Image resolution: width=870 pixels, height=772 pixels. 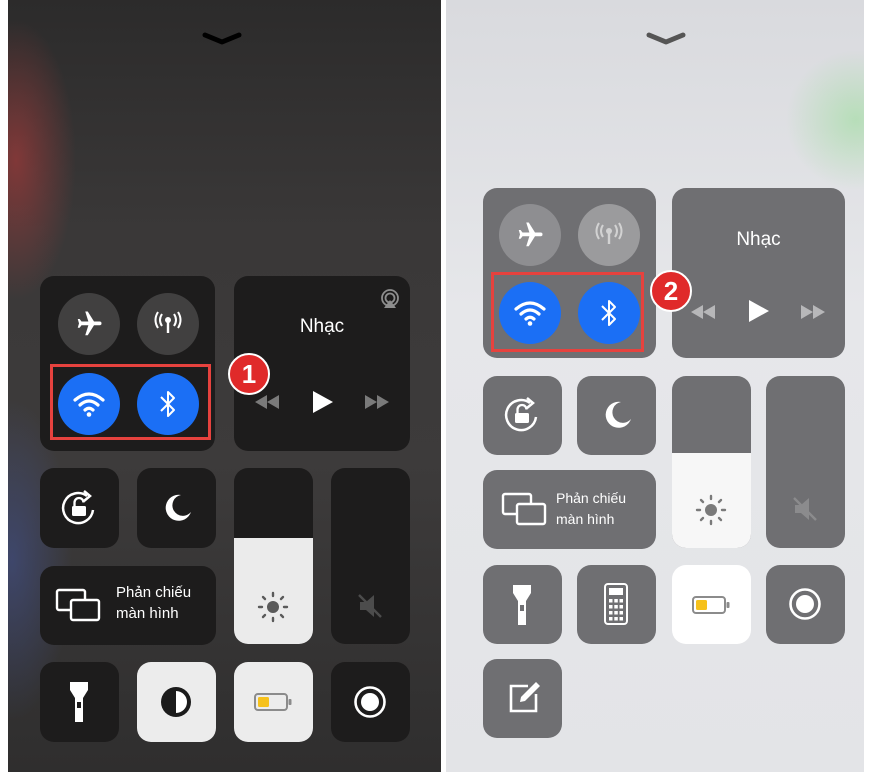 I want to click on notes-icon, so click(x=524, y=697).